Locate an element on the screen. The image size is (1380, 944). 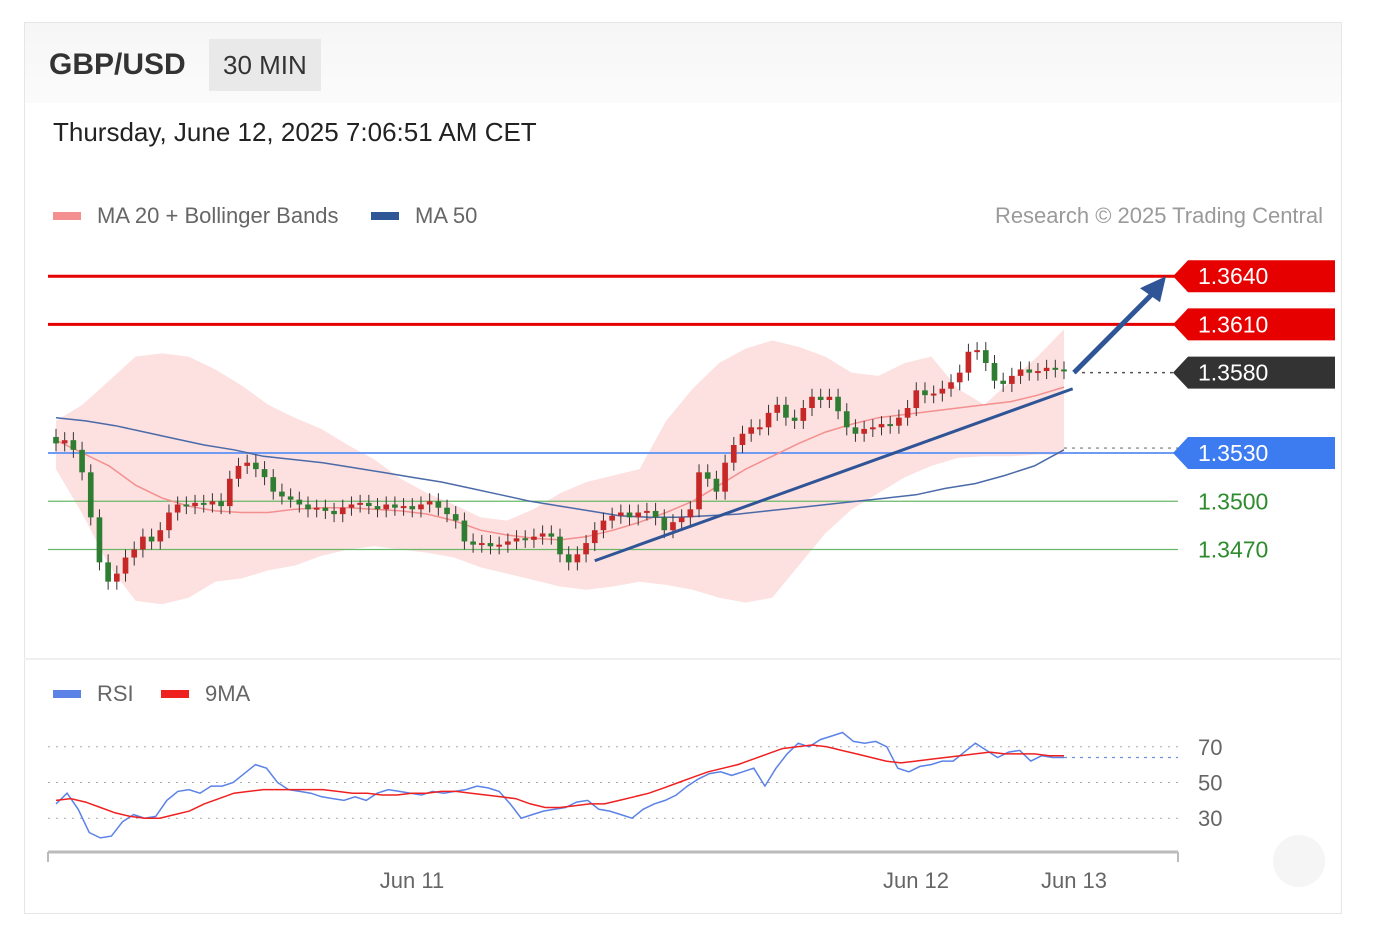
rsi-line is located at coordinates (559, 785).